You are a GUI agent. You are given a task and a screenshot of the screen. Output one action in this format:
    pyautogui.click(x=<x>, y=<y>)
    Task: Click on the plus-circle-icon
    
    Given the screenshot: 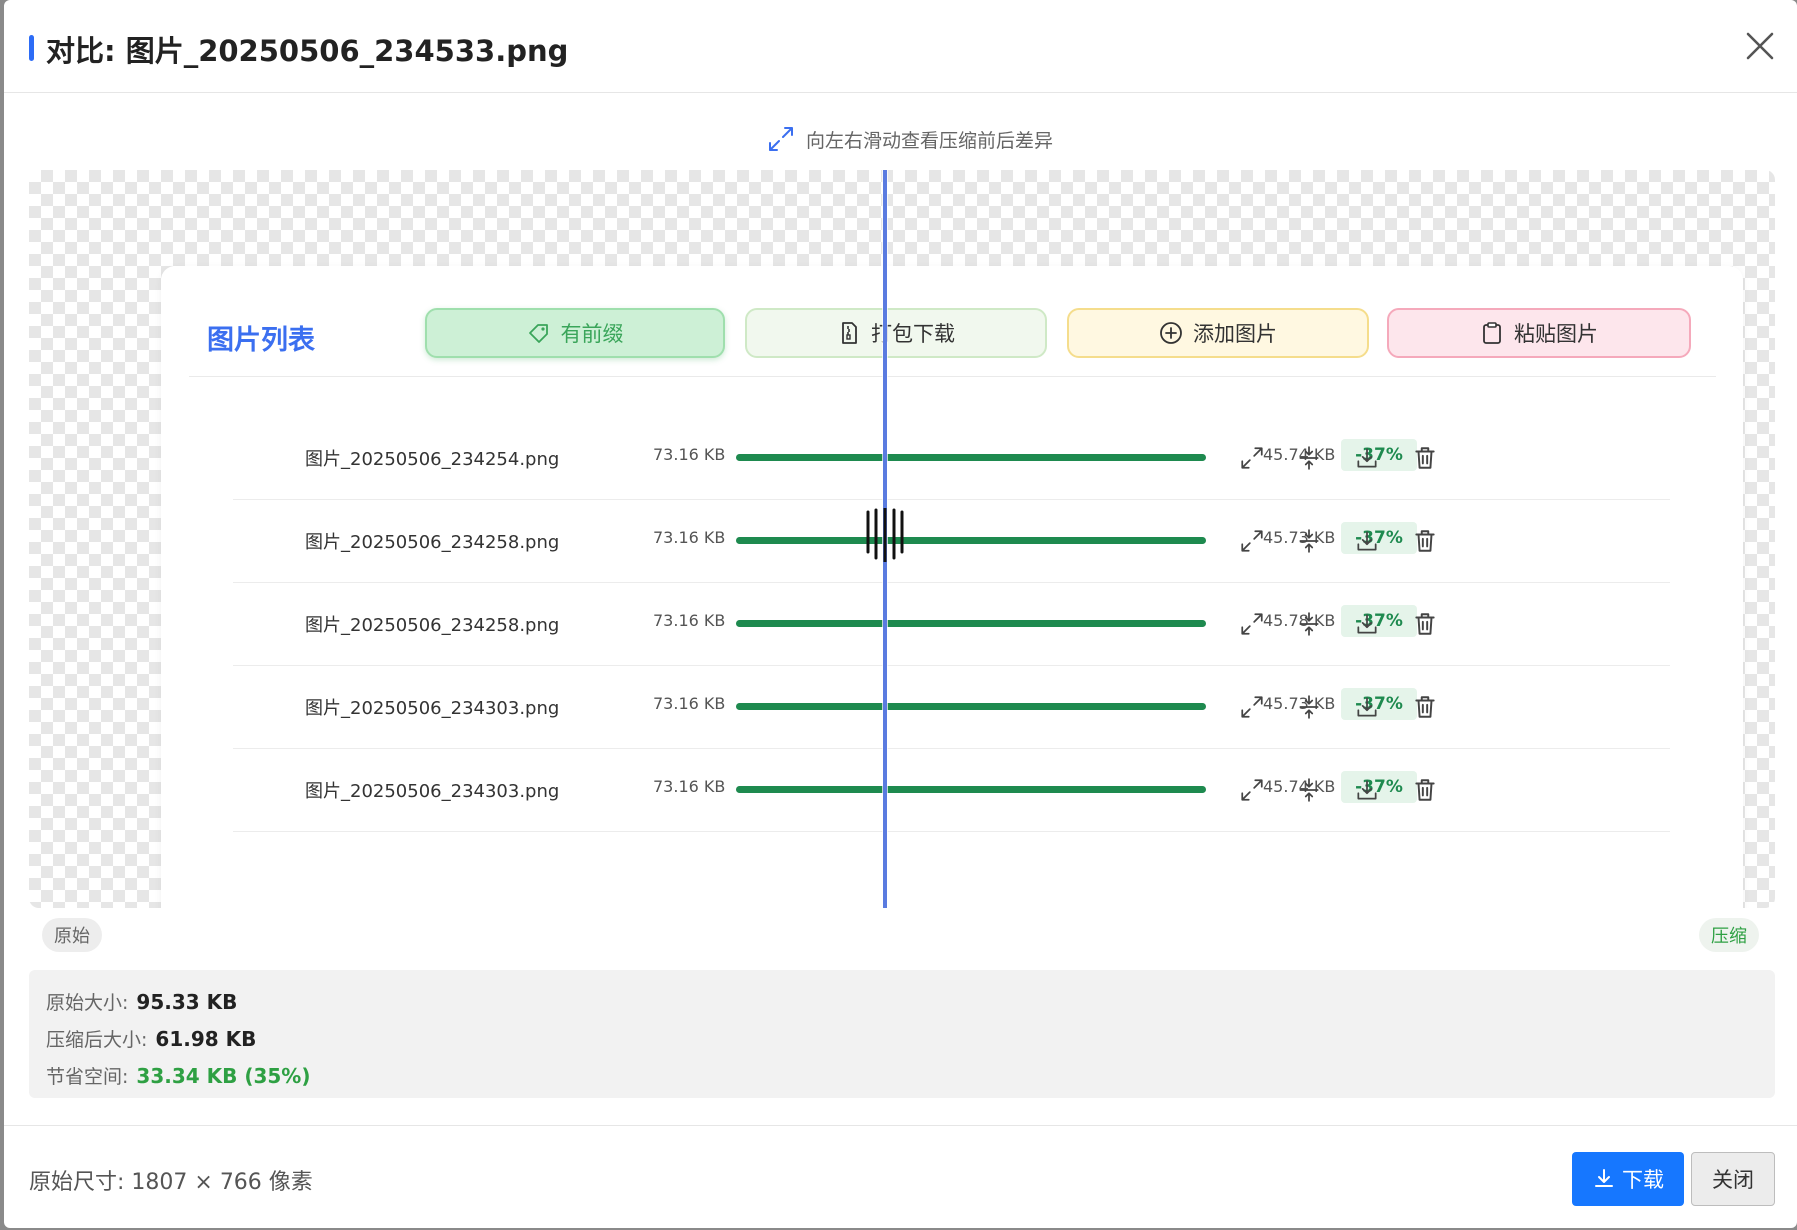 What is the action you would take?
    pyautogui.click(x=1171, y=333)
    